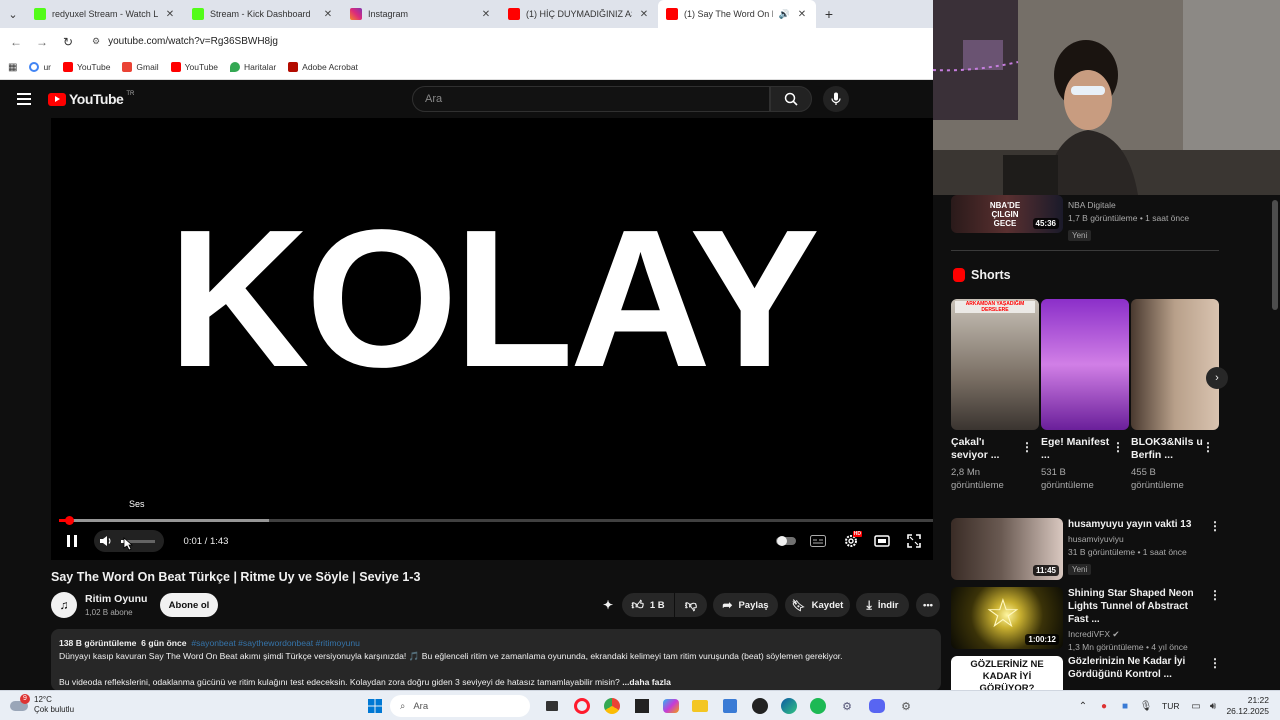 The height and width of the screenshot is (720, 1280). What do you see at coordinates (1083, 706) in the screenshot?
I see `show-hidden-icons-chevron: ⌃` at bounding box center [1083, 706].